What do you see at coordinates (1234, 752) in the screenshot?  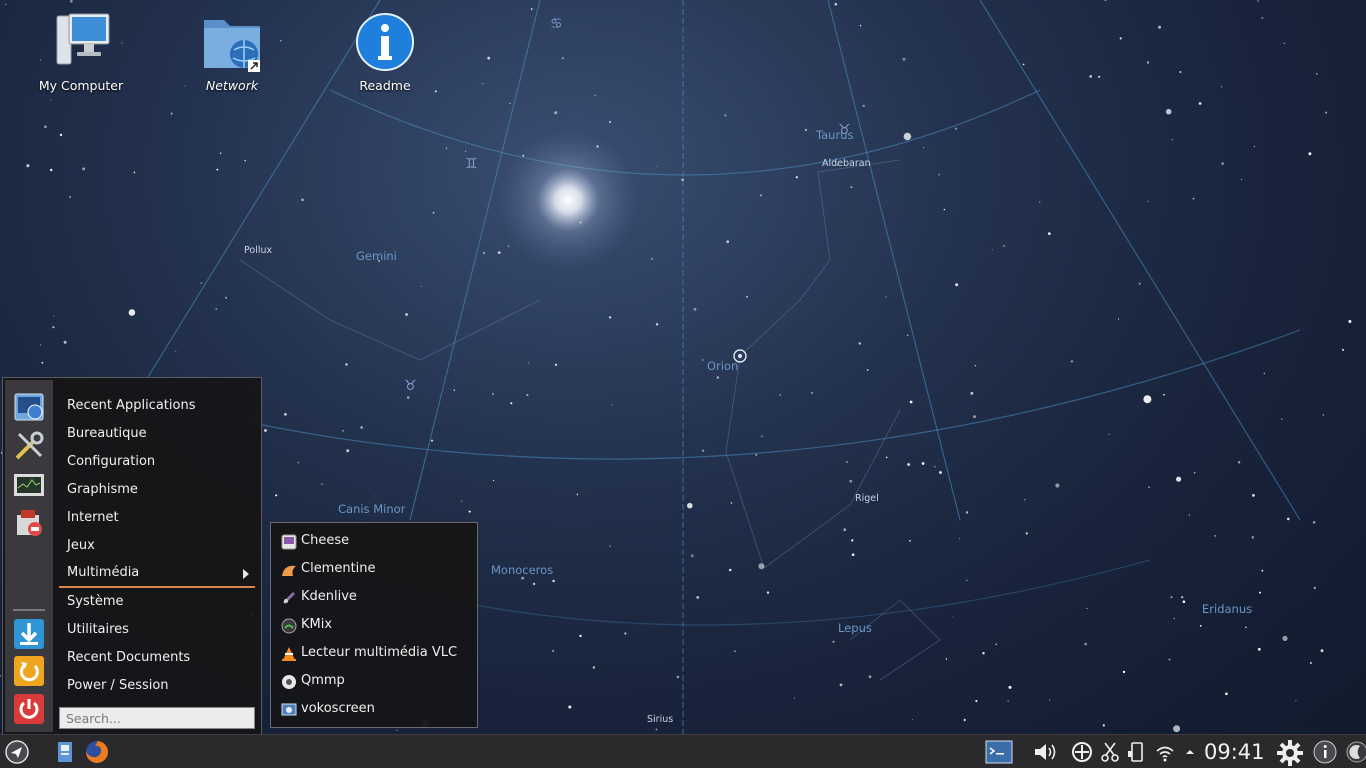 I see `clock: 09:41` at bounding box center [1234, 752].